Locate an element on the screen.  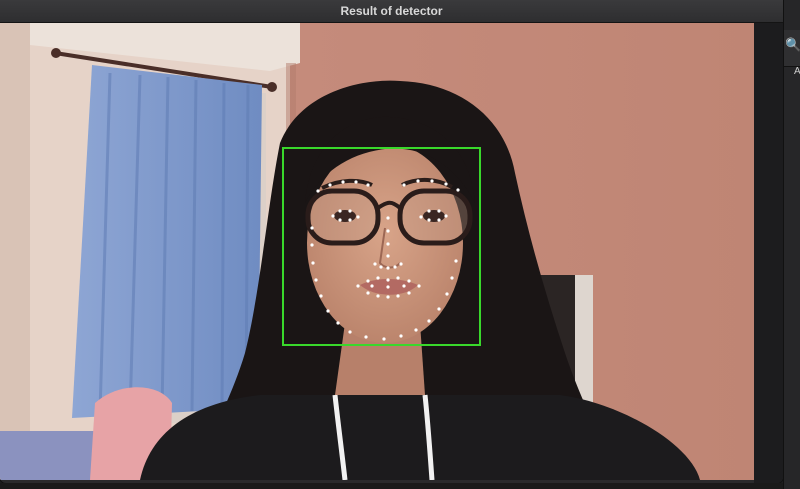
search-icon: 🔍 is located at coordinates (792, 44).